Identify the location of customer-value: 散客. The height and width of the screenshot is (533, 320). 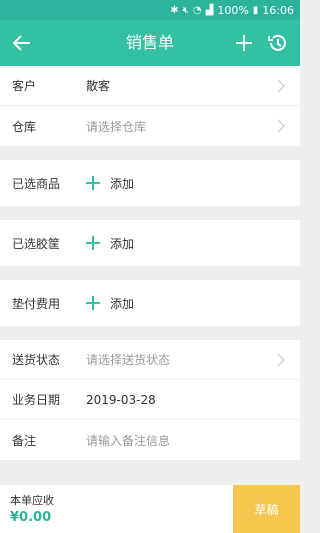
(98, 86).